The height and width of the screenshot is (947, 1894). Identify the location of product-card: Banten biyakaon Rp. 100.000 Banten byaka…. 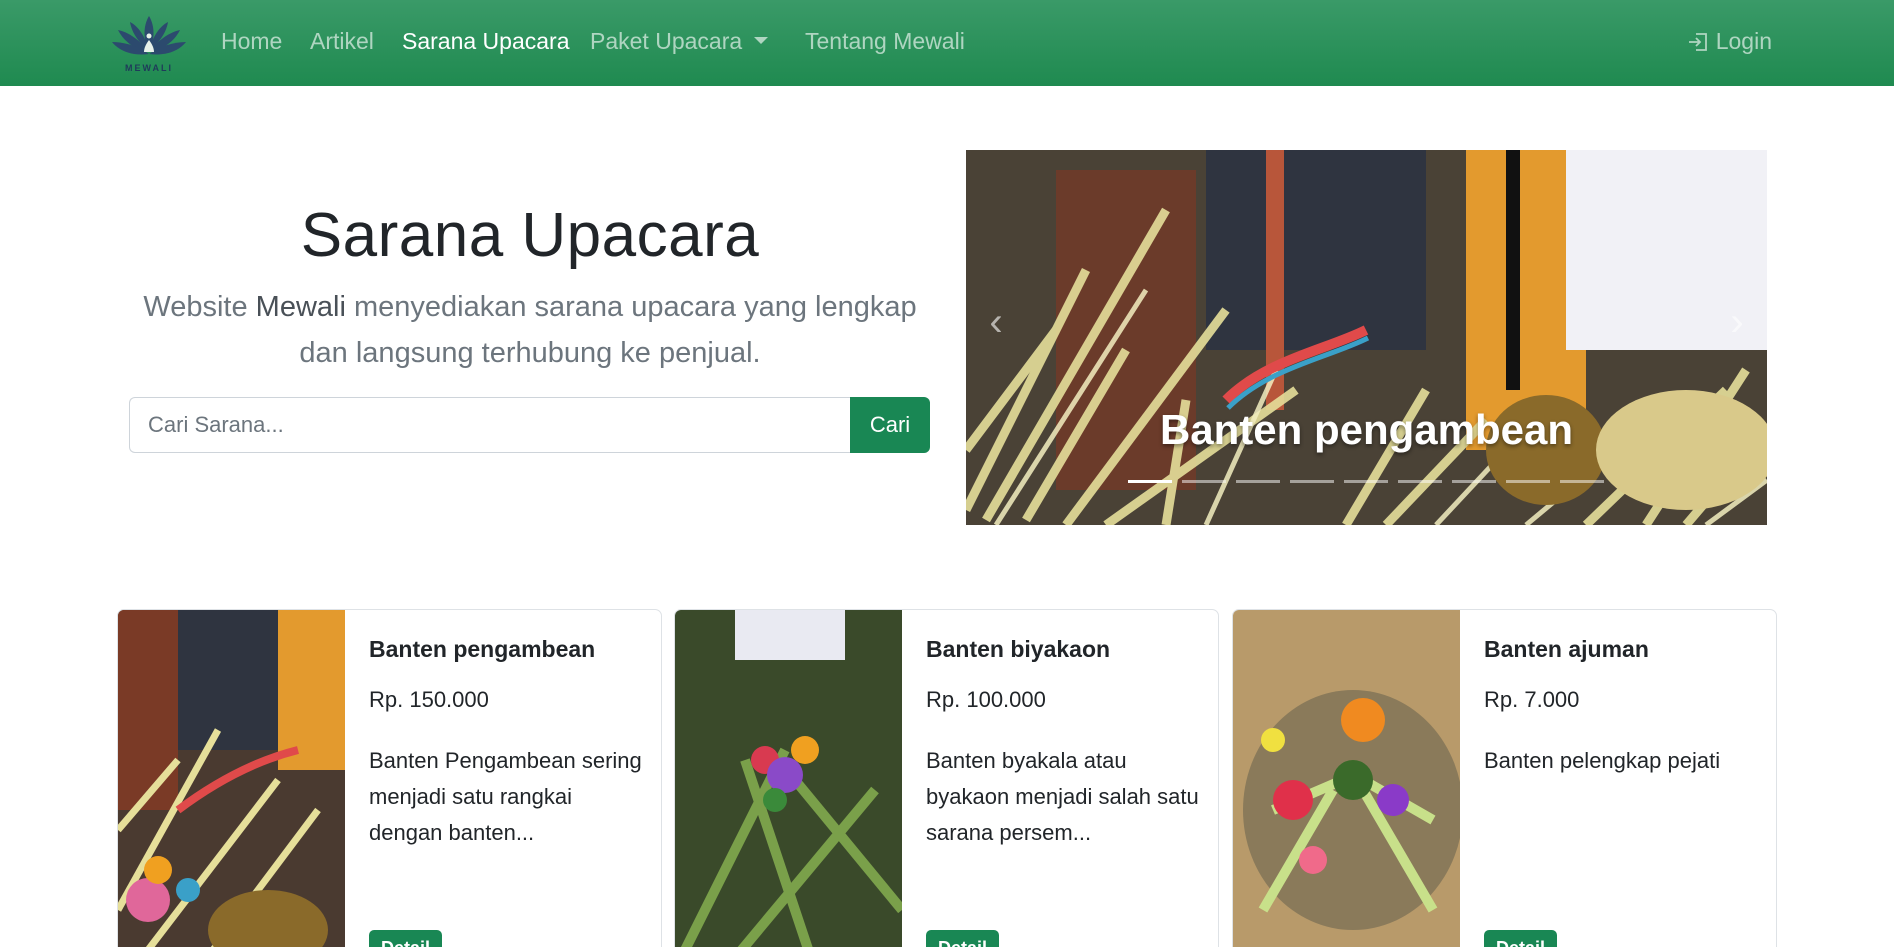
(946, 778).